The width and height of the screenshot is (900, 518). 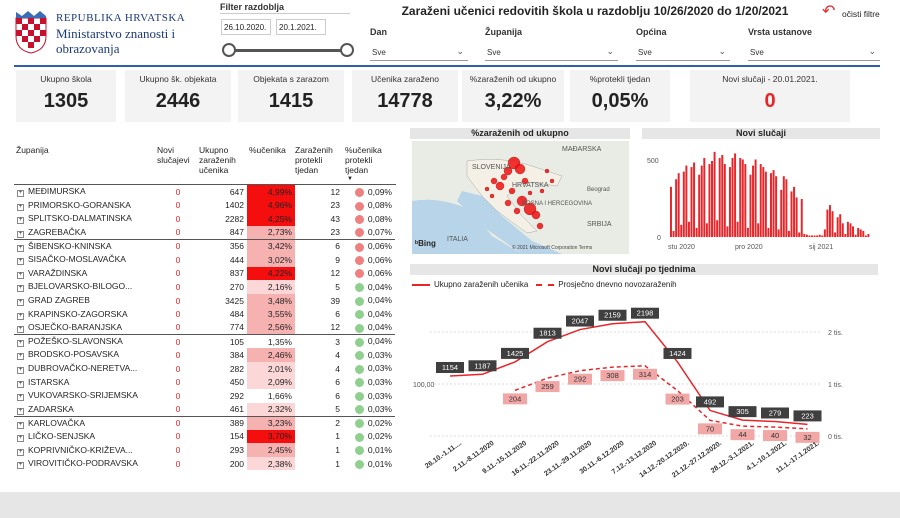 What do you see at coordinates (204, 219) in the screenshot?
I see `table-row: + SPLITSKO-DALMATINSKA 0 2282 4,25% 43 0,08%` at bounding box center [204, 219].